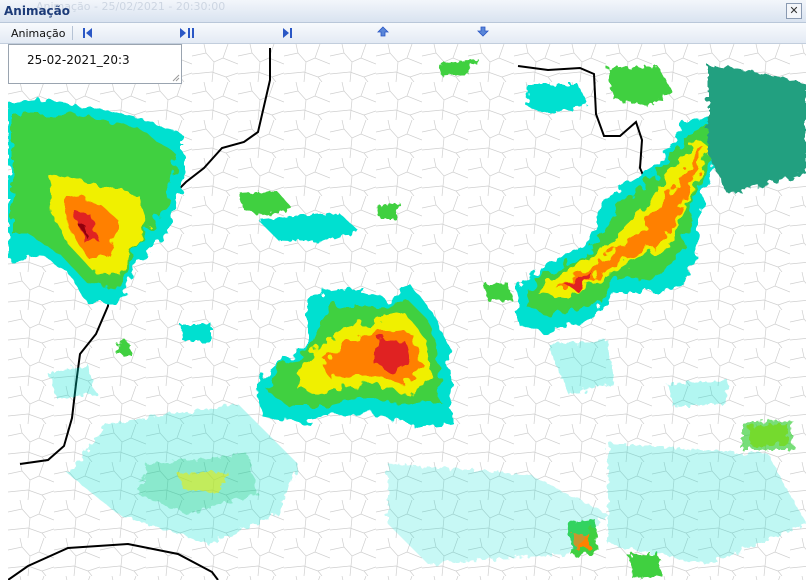 This screenshot has width=806, height=580. I want to click on timestamp-value: 25-02-2021_20:3, so click(78, 60).